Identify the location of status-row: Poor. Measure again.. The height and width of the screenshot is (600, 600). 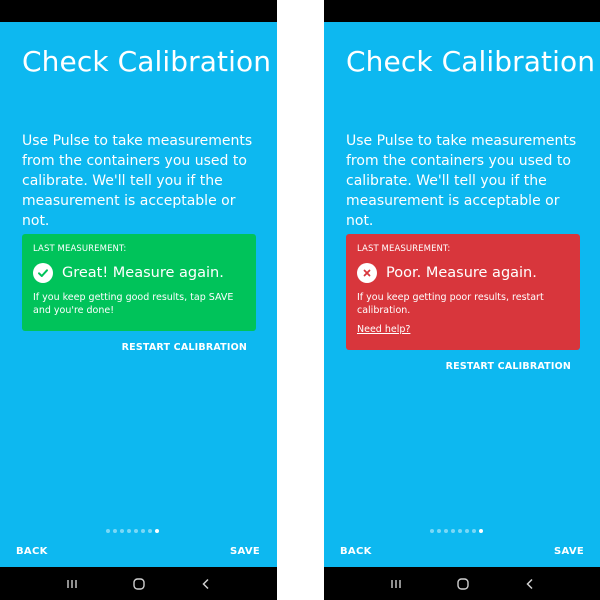
(463, 273).